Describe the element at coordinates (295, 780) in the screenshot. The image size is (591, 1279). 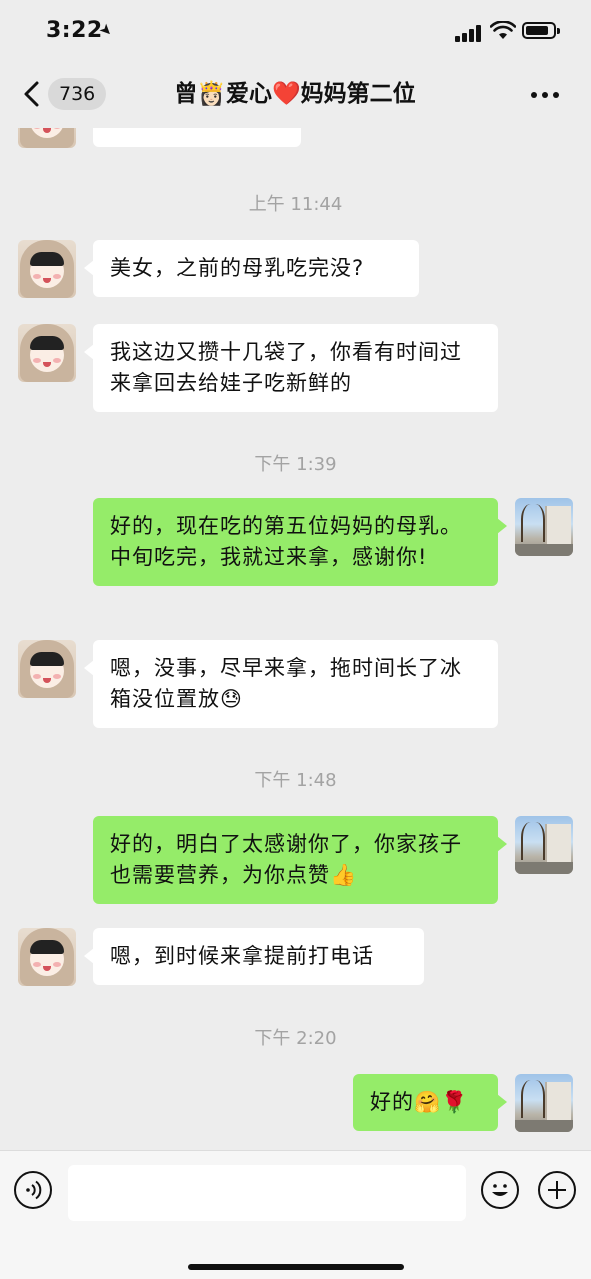
I see `message-timestamp: 下午 1:48` at that location.